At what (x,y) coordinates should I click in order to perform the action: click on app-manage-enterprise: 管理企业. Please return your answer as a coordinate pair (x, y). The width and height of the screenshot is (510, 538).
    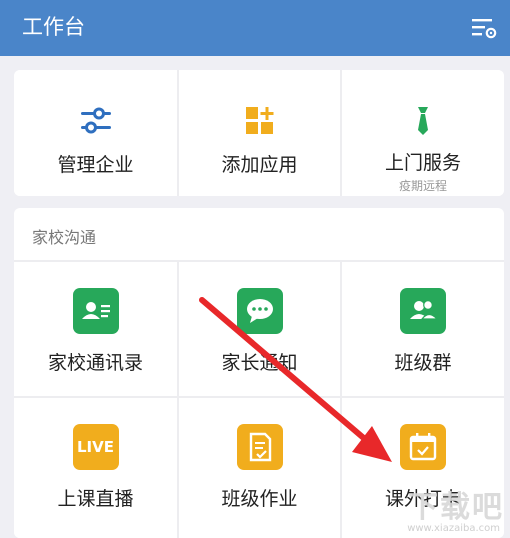
    Looking at the image, I should click on (95, 133).